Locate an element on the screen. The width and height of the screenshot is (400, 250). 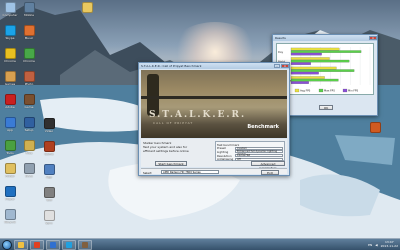
desktop-icon: Player is located at coordinates (10, 197).